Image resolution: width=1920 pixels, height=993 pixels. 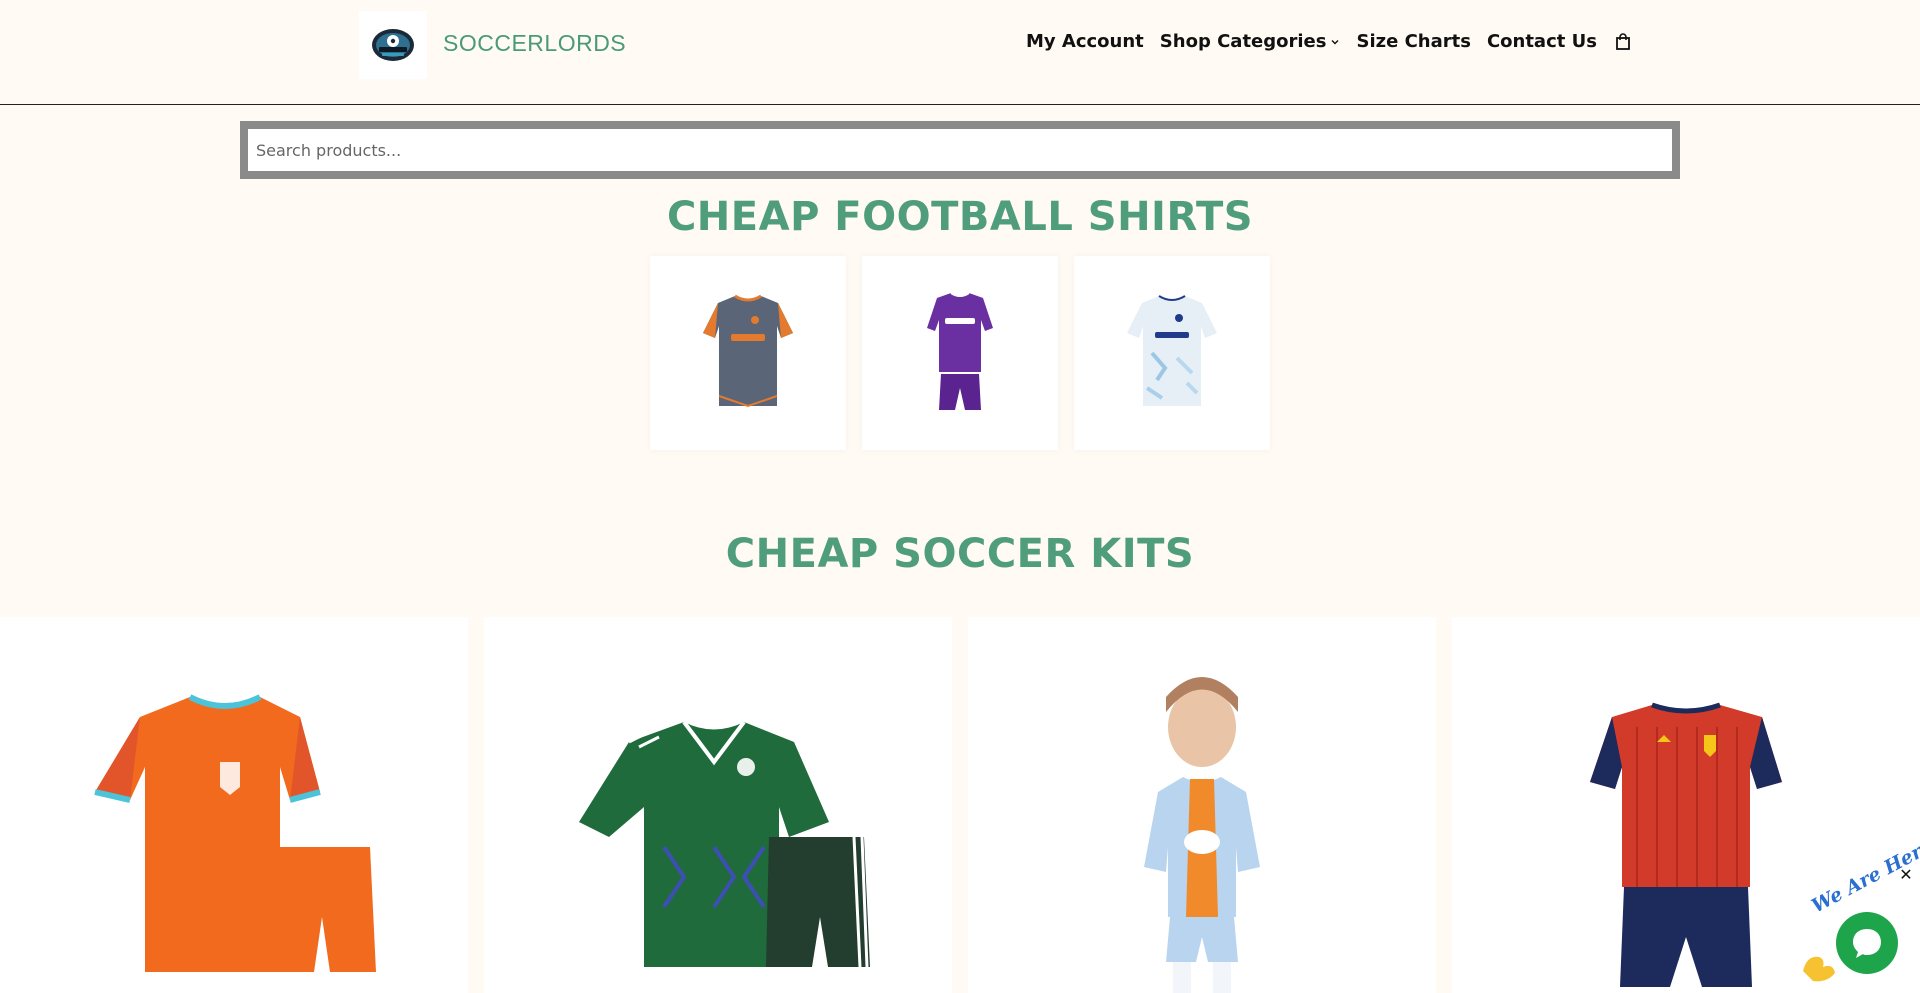 I want to click on nav-label: Contact Us, so click(x=1541, y=41).